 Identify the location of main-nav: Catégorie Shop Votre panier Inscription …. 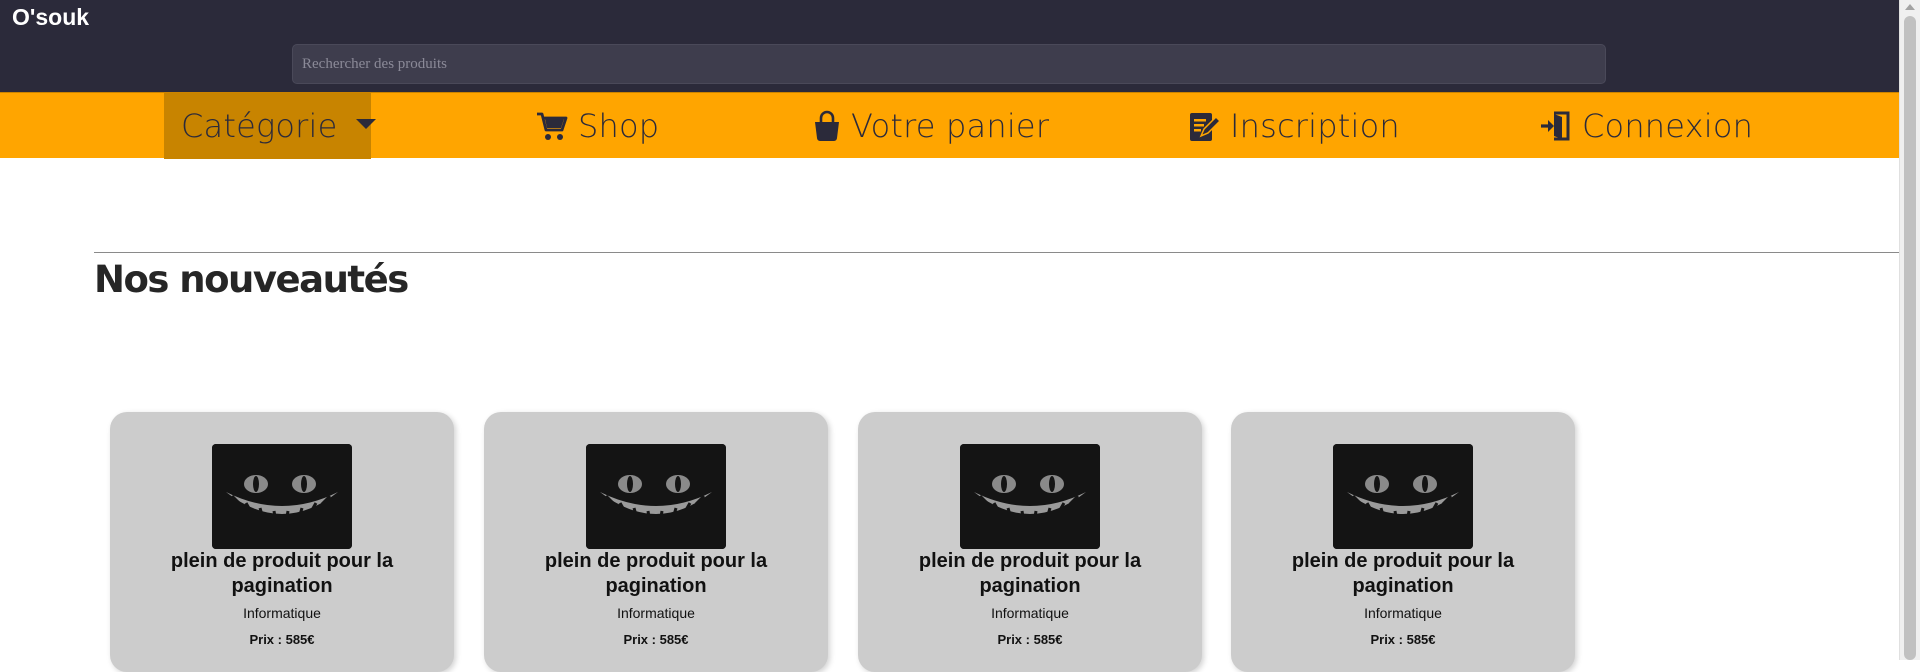
(949, 125).